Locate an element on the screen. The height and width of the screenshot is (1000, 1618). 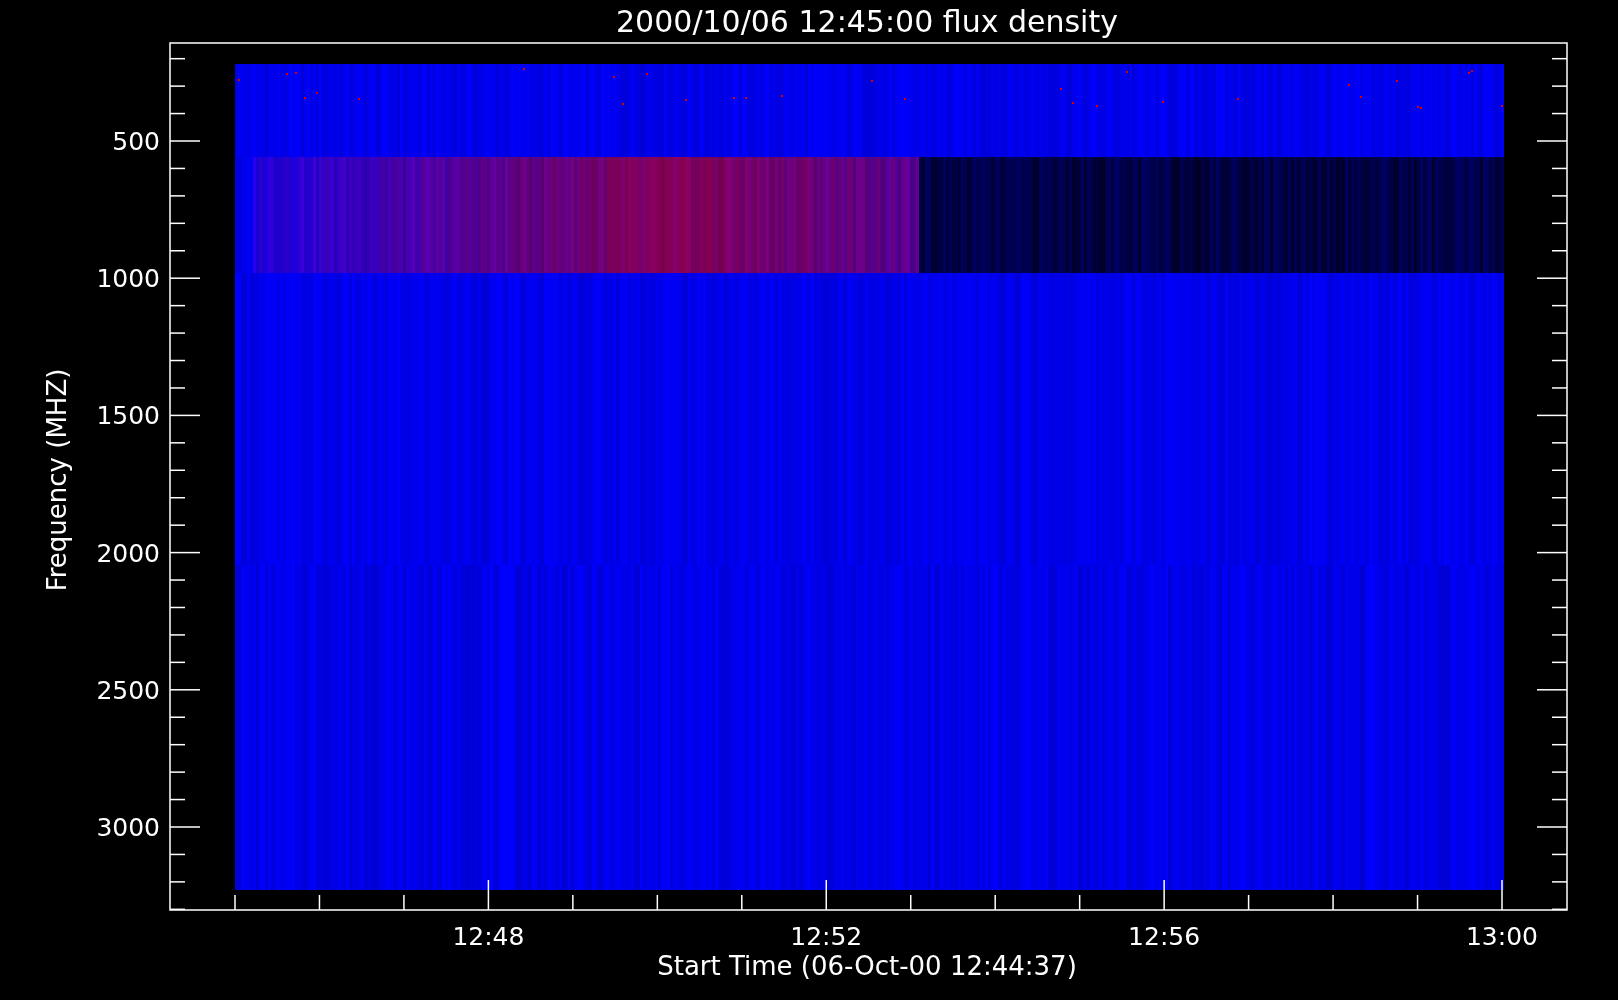
x-axis-label: Start Time (06-Oct-00 12:44:37) is located at coordinates (867, 966).